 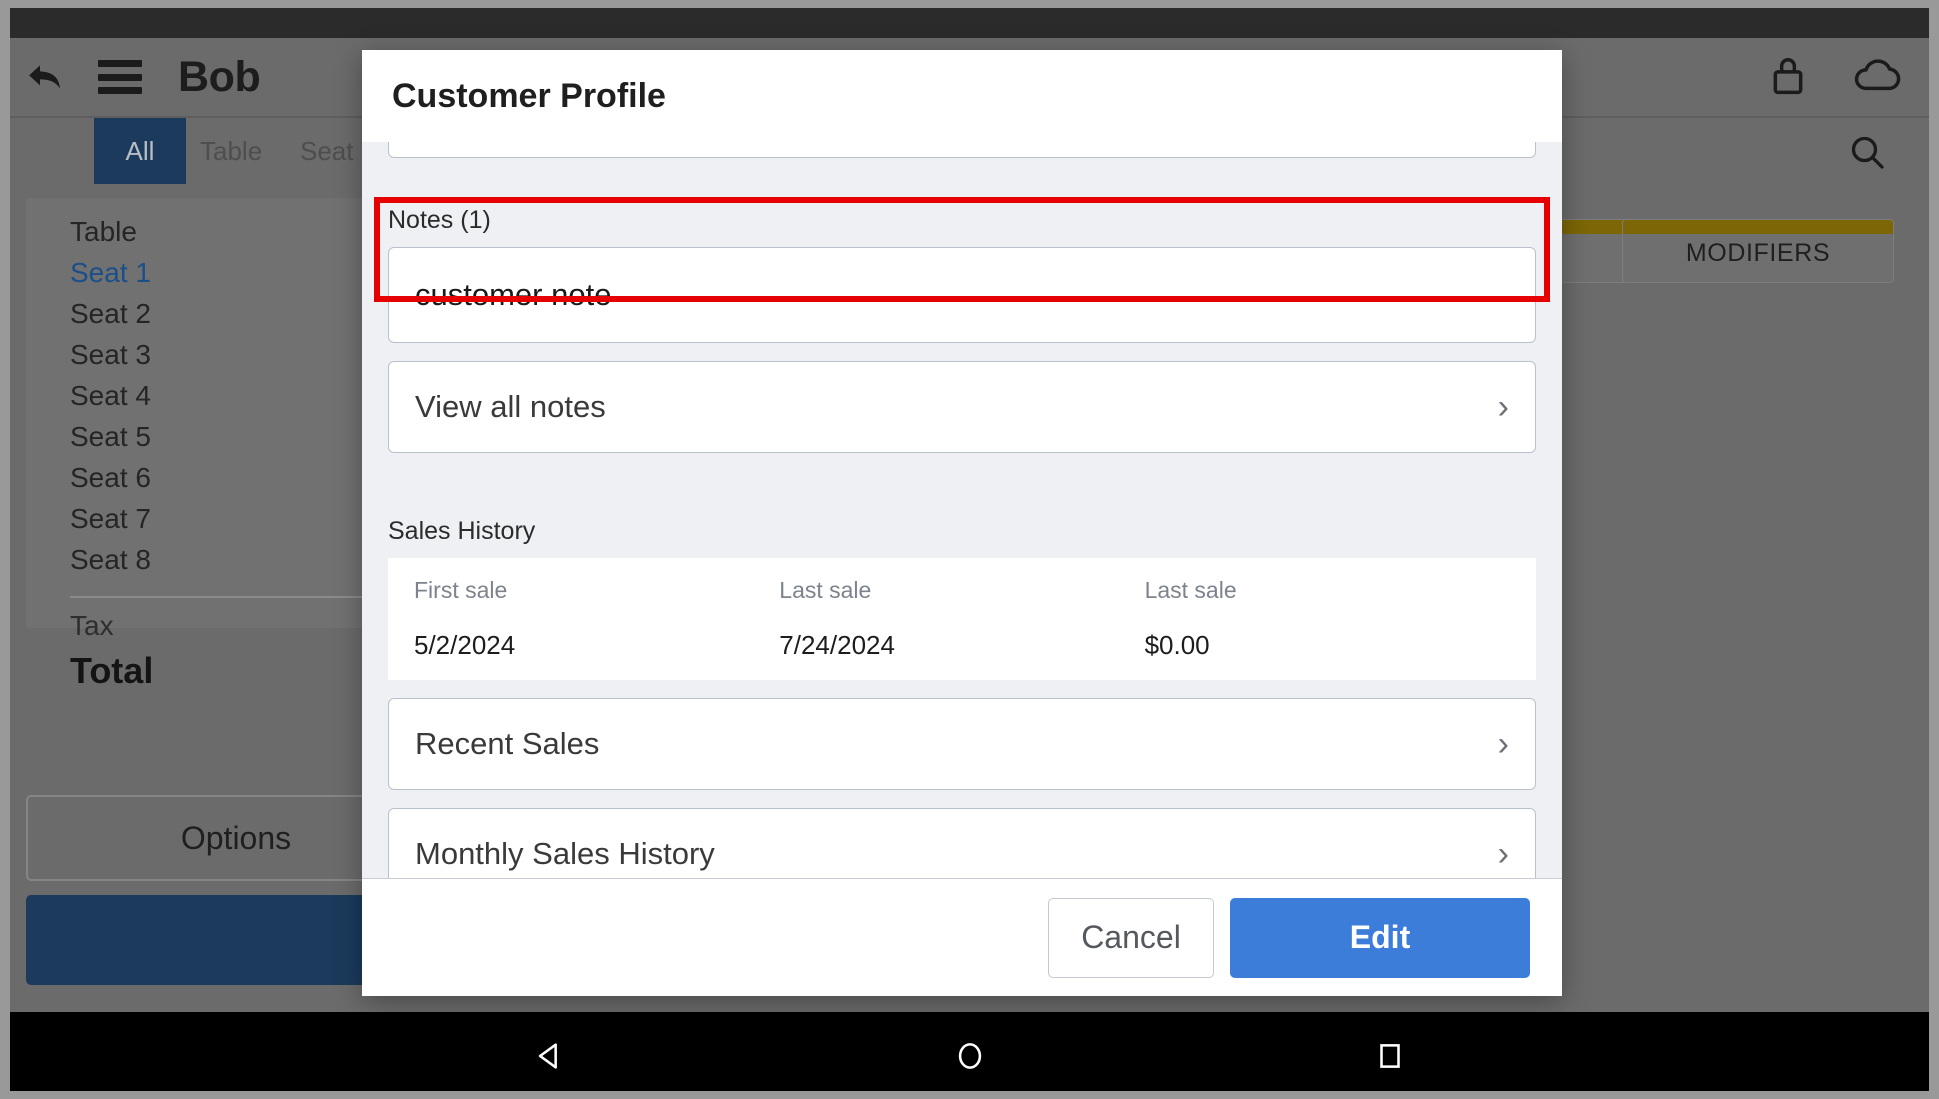 What do you see at coordinates (110, 478) in the screenshot?
I see `order-line-seat-6: Seat 6` at bounding box center [110, 478].